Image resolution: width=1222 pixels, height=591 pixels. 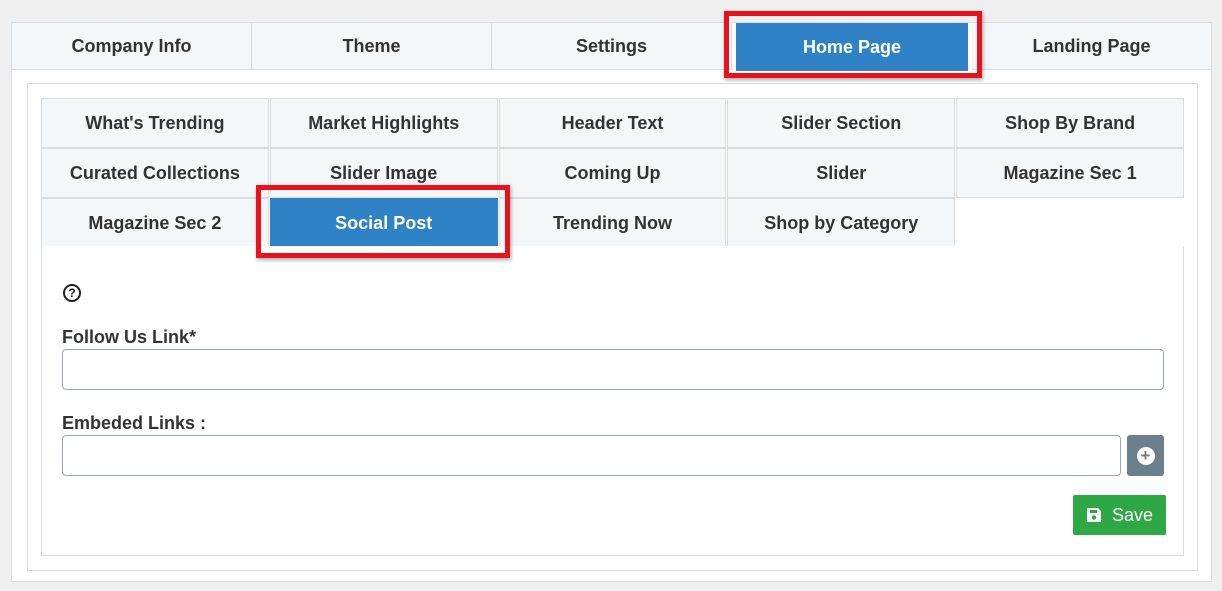 I want to click on subtab-social-post: Social Post, so click(x=383, y=223).